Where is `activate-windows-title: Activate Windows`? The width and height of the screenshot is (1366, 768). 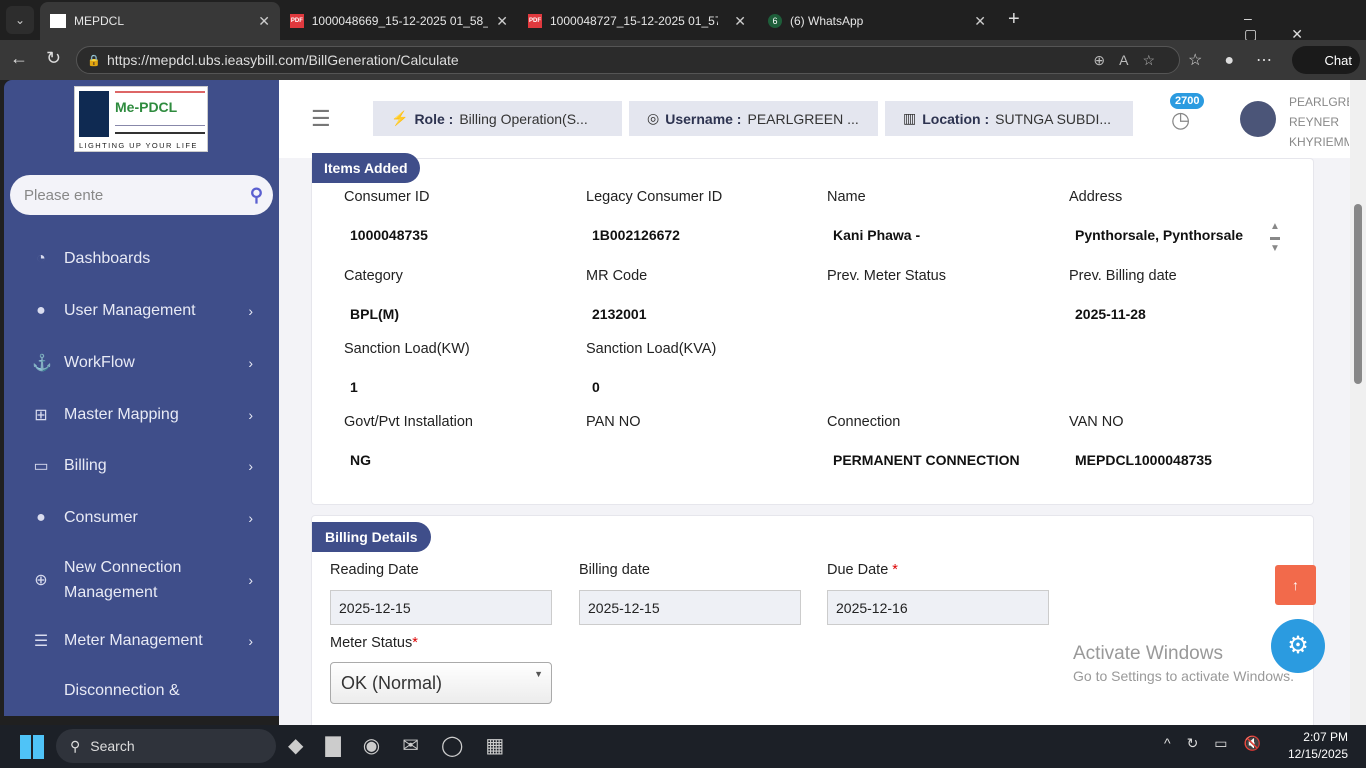 activate-windows-title: Activate Windows is located at coordinates (1148, 653).